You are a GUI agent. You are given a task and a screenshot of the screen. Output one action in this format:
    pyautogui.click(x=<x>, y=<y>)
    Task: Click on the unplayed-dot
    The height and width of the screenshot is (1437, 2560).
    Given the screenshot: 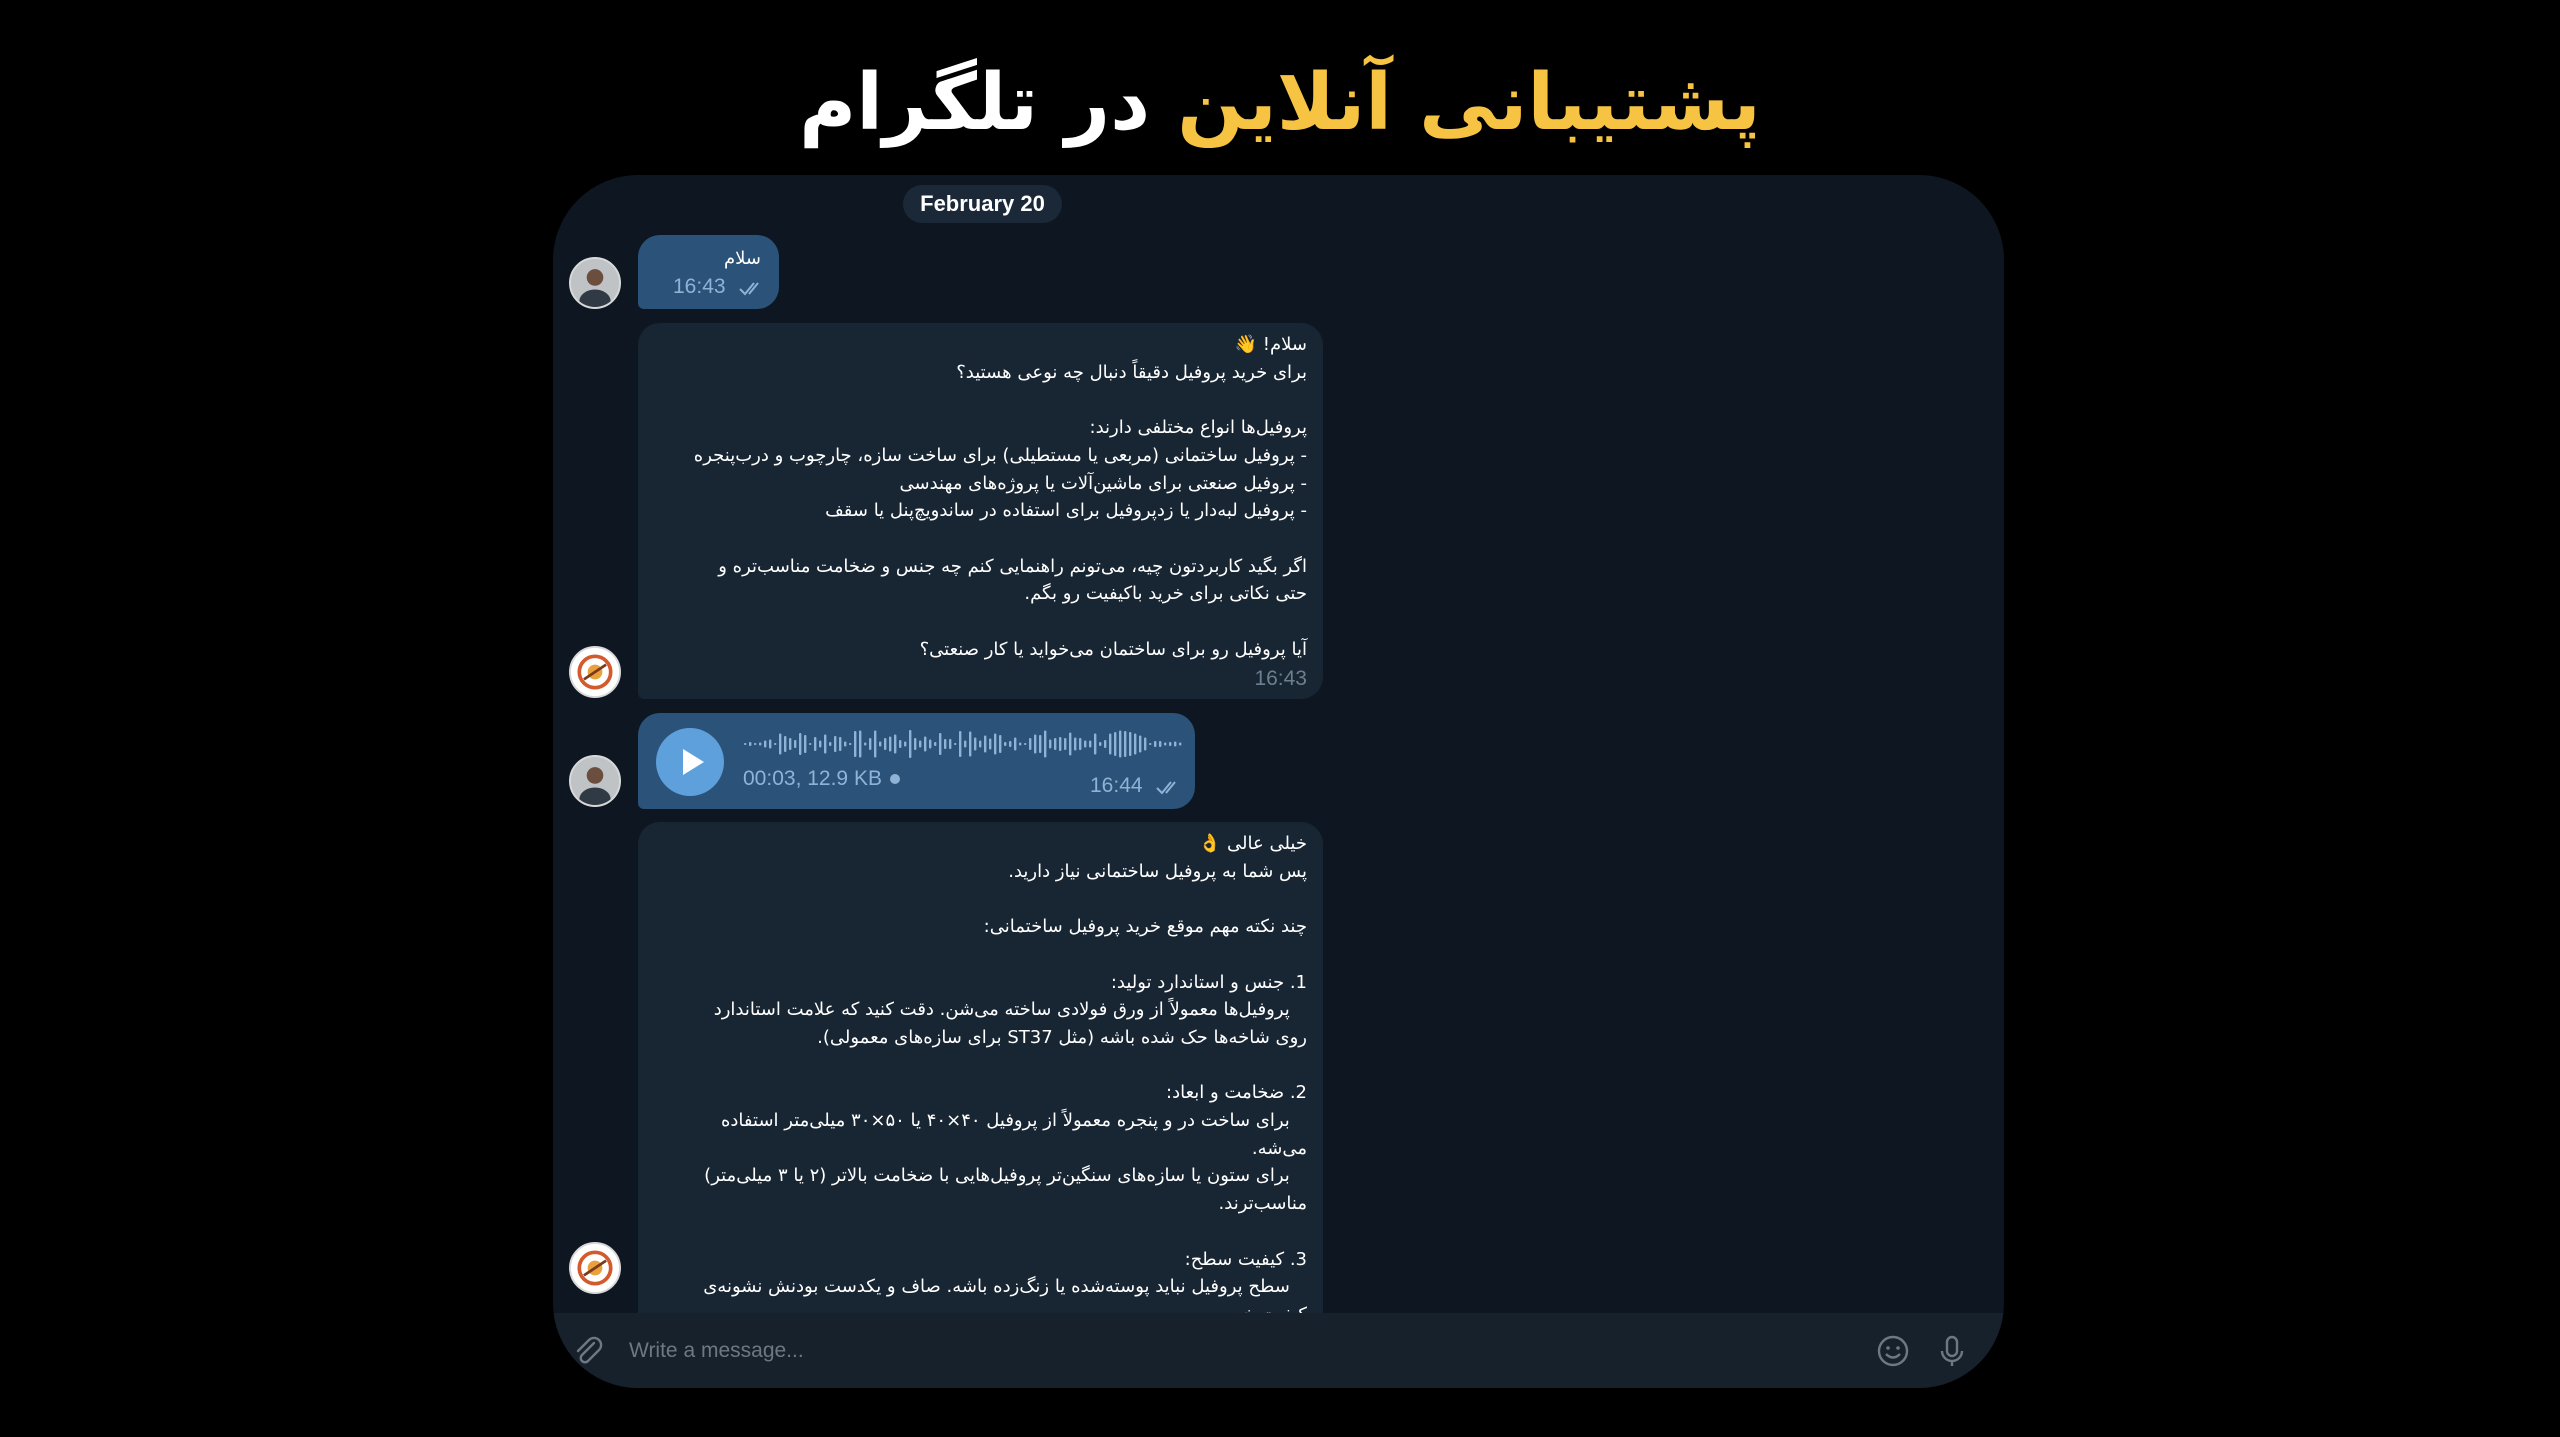 What is the action you would take?
    pyautogui.click(x=894, y=779)
    